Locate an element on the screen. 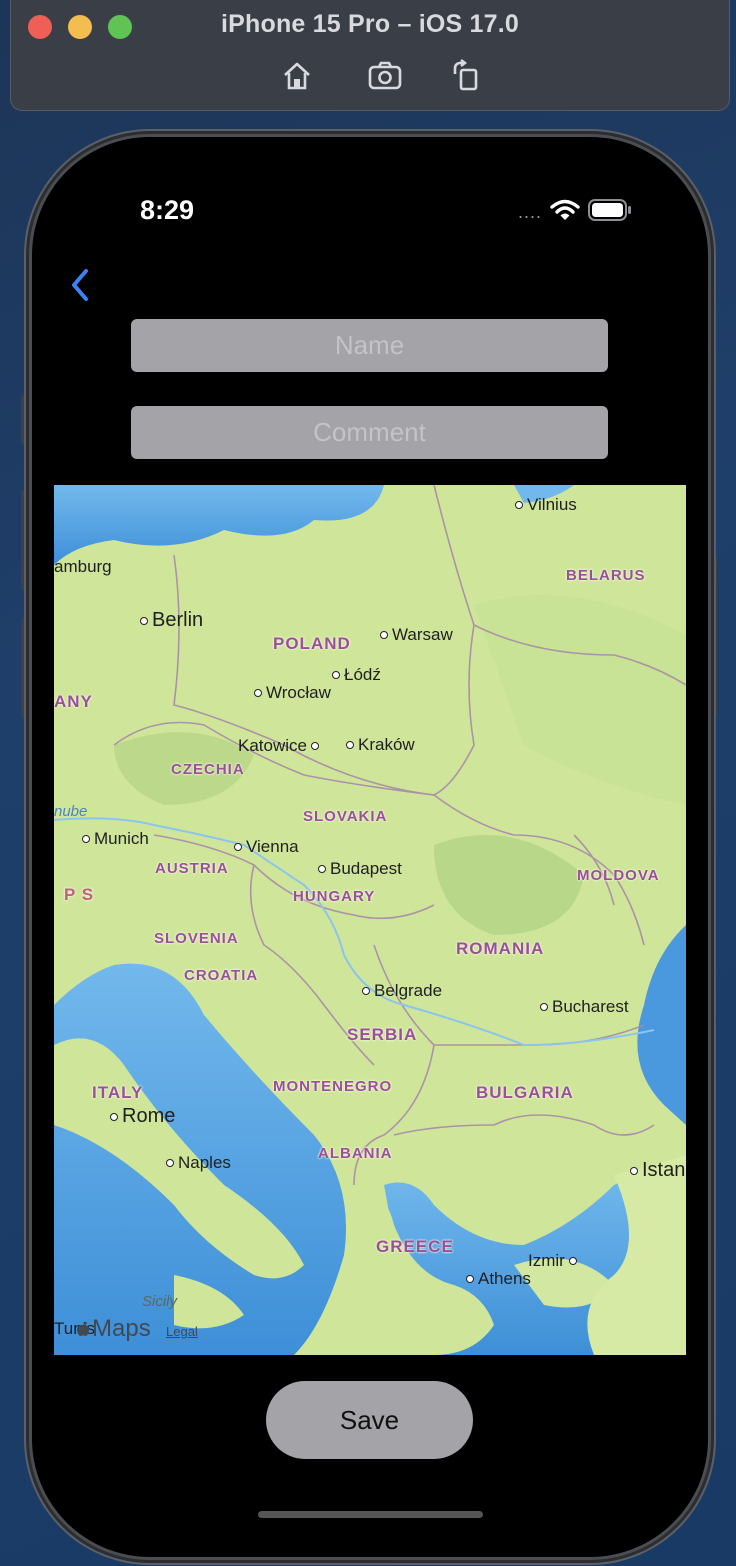 Image resolution: width=736 pixels, height=1566 pixels. action-button is located at coordinates (24, 420).